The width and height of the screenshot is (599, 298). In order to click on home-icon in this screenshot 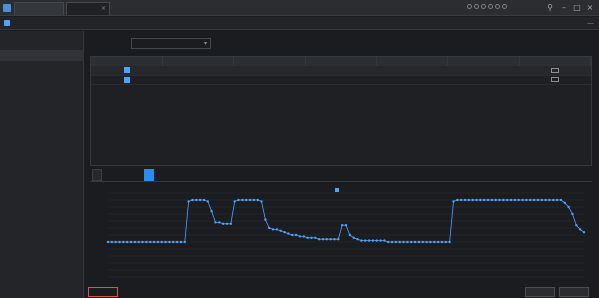, I will do `click(7, 23)`.